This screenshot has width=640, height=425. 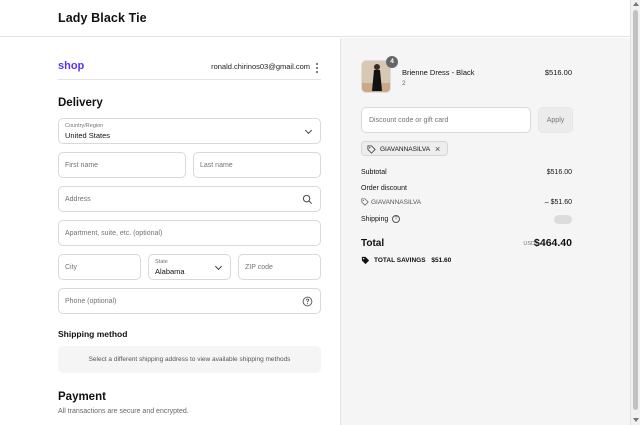 What do you see at coordinates (563, 219) in the screenshot?
I see `shipping-value-placeholder` at bounding box center [563, 219].